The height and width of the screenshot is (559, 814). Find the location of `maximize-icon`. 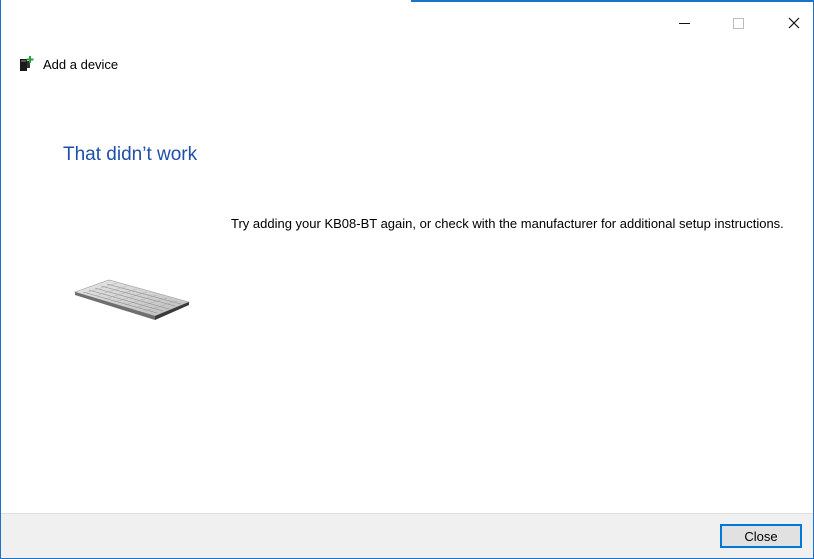

maximize-icon is located at coordinates (738, 23).